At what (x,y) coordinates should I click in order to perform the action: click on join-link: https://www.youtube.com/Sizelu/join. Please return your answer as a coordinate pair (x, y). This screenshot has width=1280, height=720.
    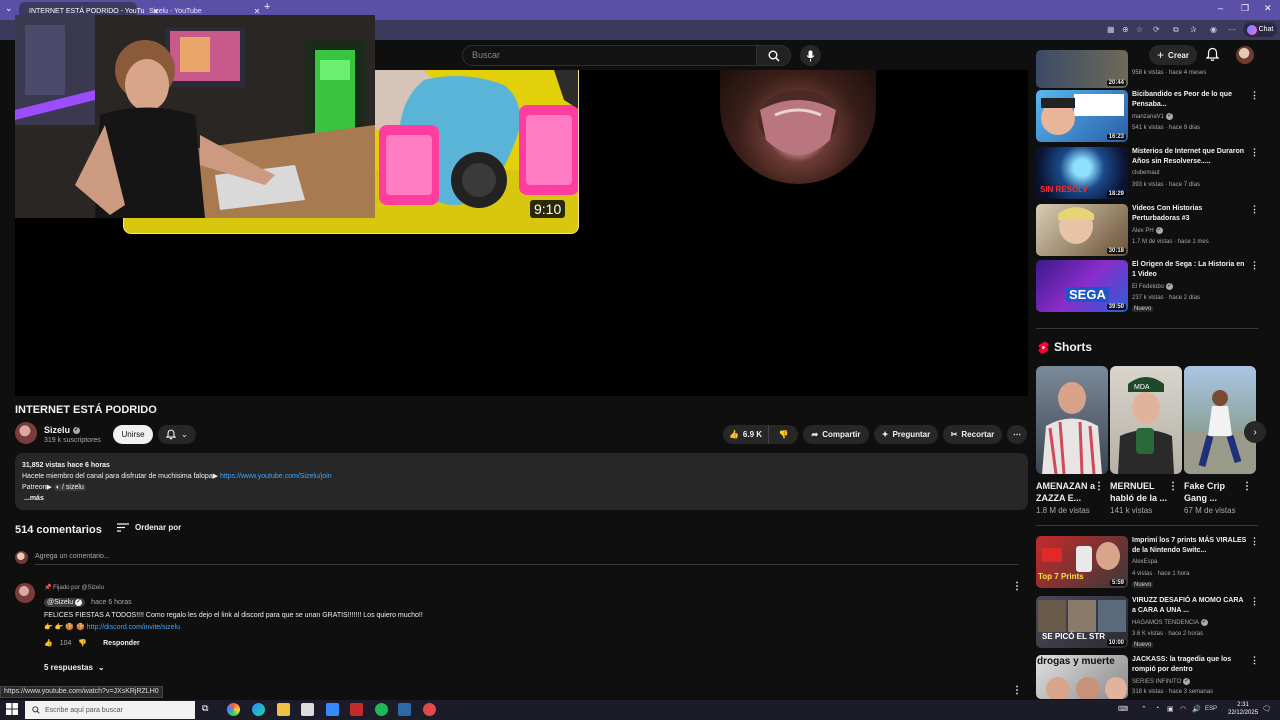
    Looking at the image, I should click on (276, 476).